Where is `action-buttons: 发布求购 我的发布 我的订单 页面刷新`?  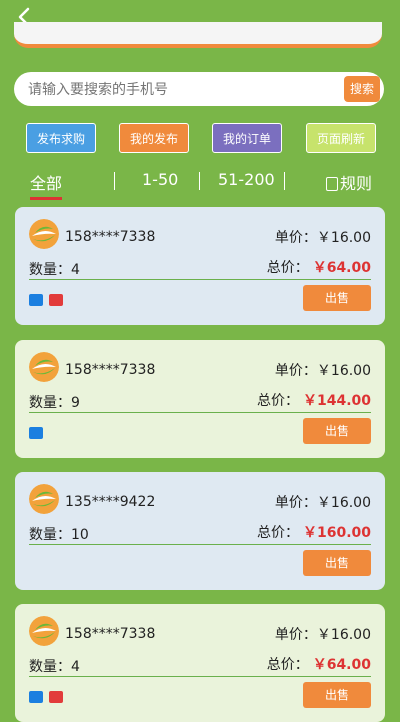 action-buttons: 发布求购 我的发布 我的订单 页面刷新 is located at coordinates (201, 138).